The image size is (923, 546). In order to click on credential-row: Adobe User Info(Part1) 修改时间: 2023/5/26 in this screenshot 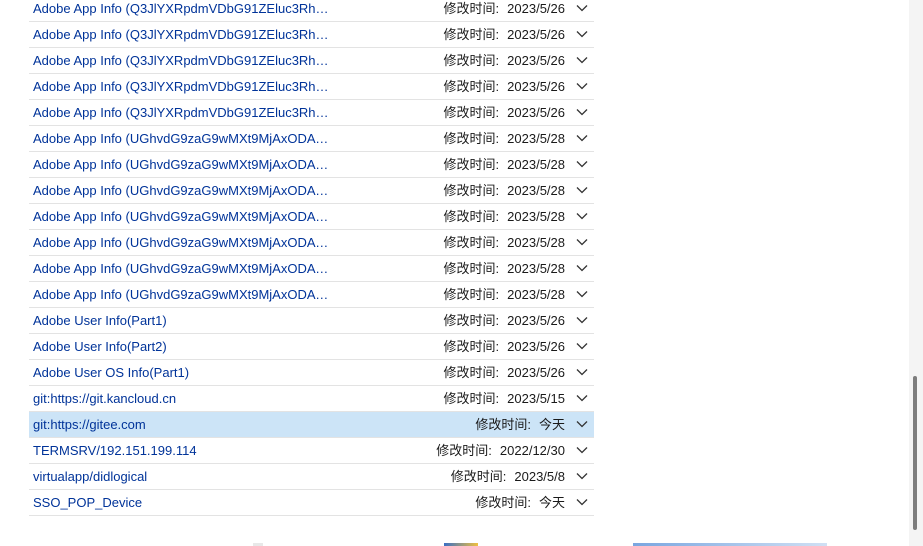, I will do `click(311, 321)`.